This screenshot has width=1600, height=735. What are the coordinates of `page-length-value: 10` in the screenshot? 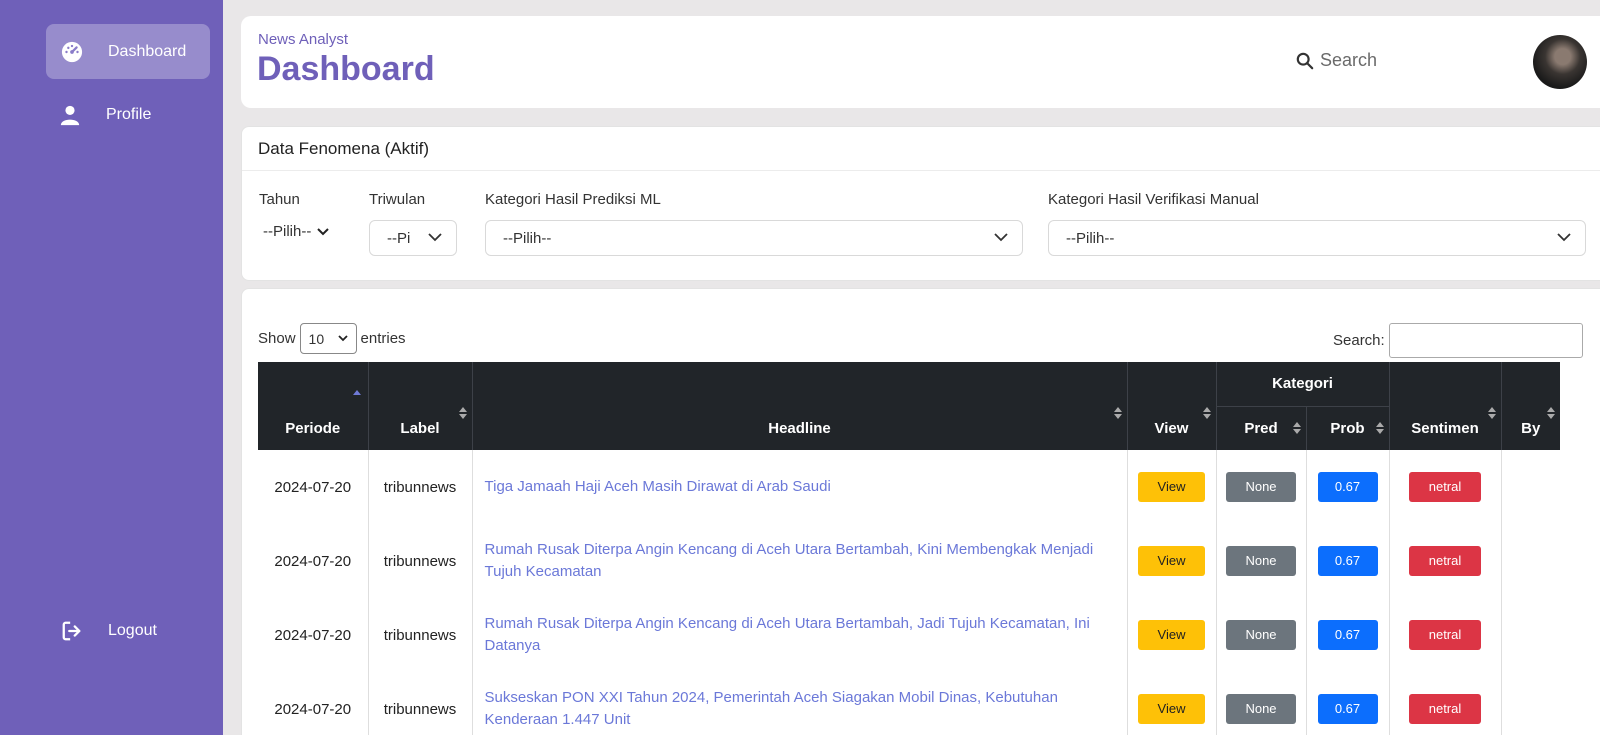 It's located at (316, 338).